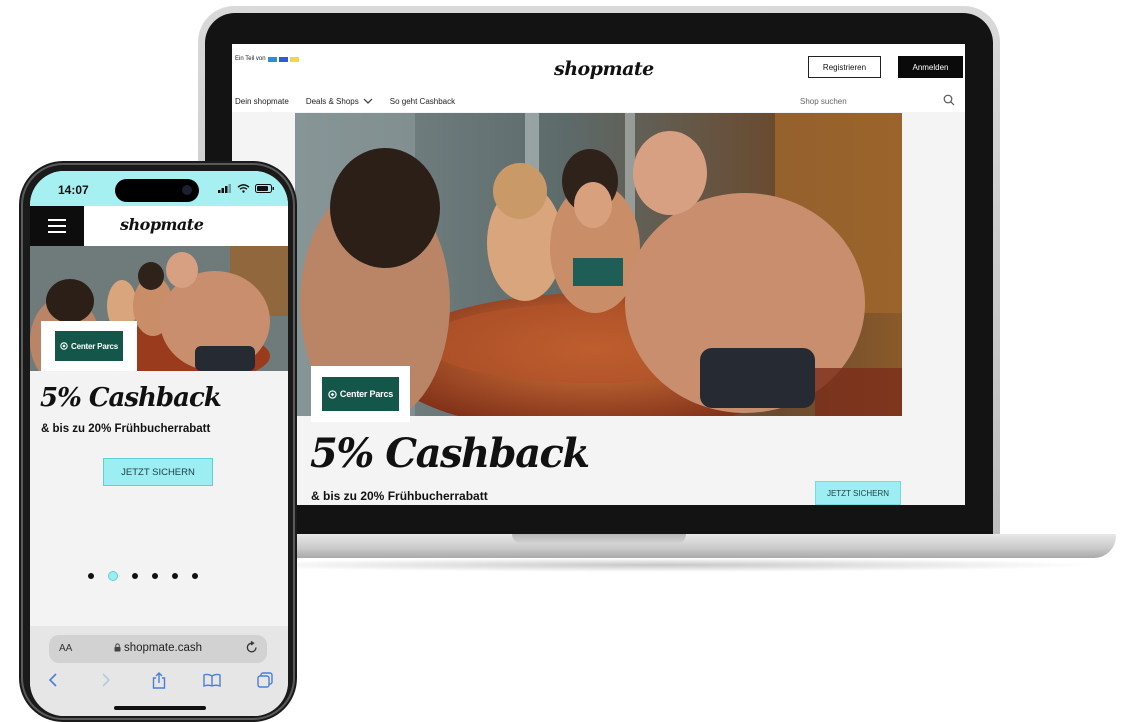 This screenshot has height=722, width=1127. I want to click on carousel-dots, so click(143, 576).